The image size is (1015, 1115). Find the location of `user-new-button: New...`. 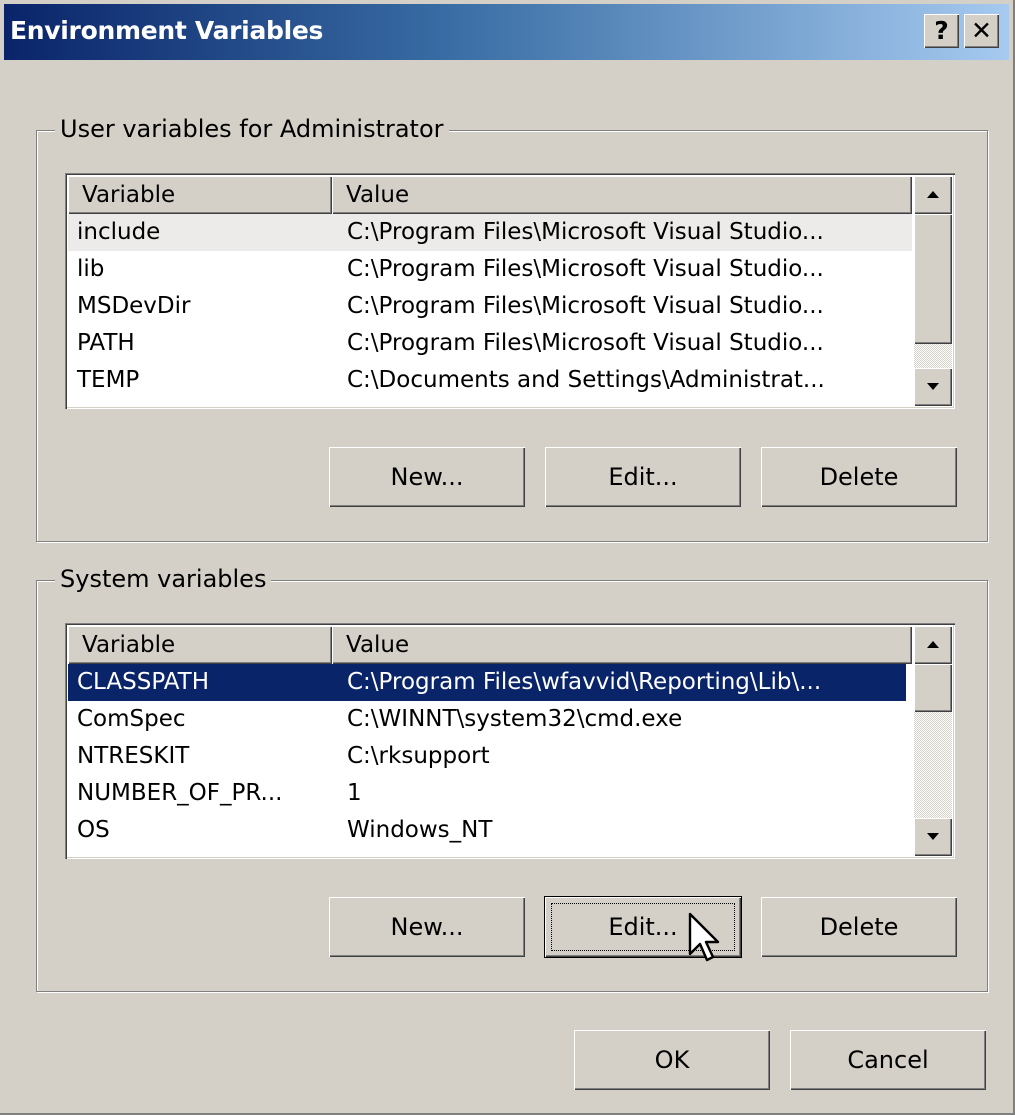

user-new-button: New... is located at coordinates (427, 477).